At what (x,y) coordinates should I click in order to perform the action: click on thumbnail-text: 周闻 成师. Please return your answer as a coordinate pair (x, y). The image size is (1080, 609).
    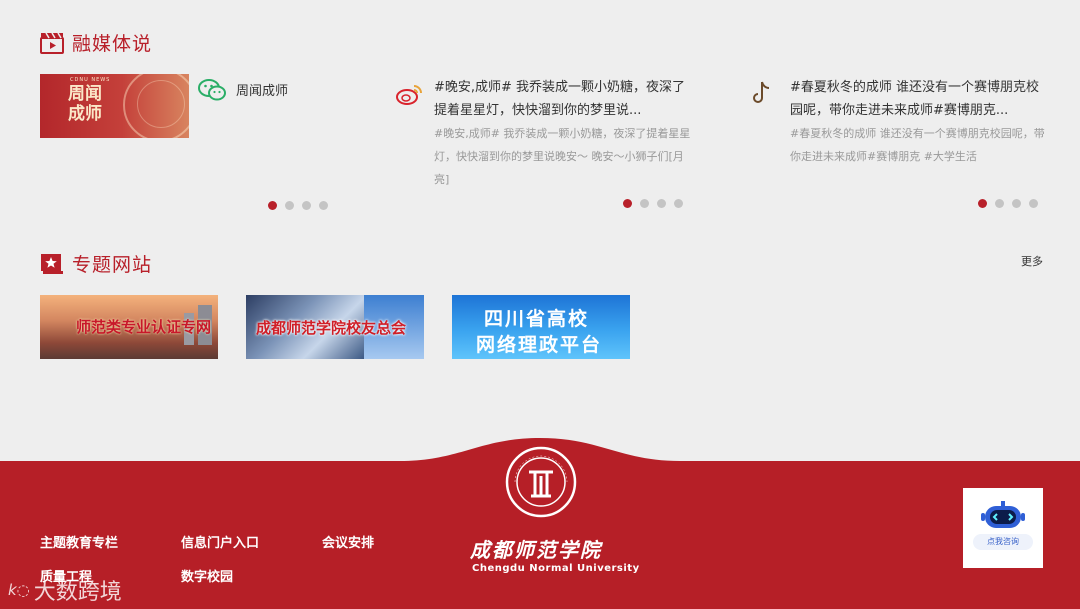
    Looking at the image, I should click on (85, 104).